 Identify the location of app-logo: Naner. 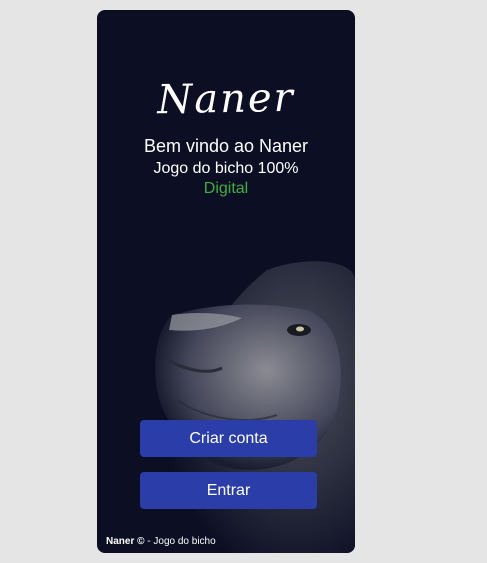
(226, 99).